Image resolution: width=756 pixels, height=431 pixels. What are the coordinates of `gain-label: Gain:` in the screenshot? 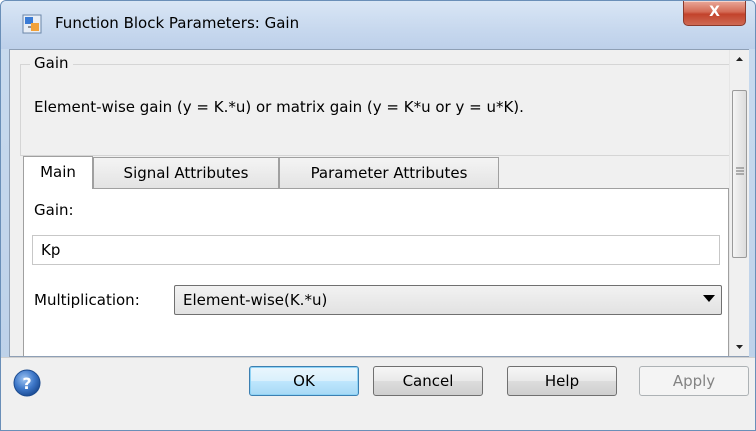 It's located at (54, 210).